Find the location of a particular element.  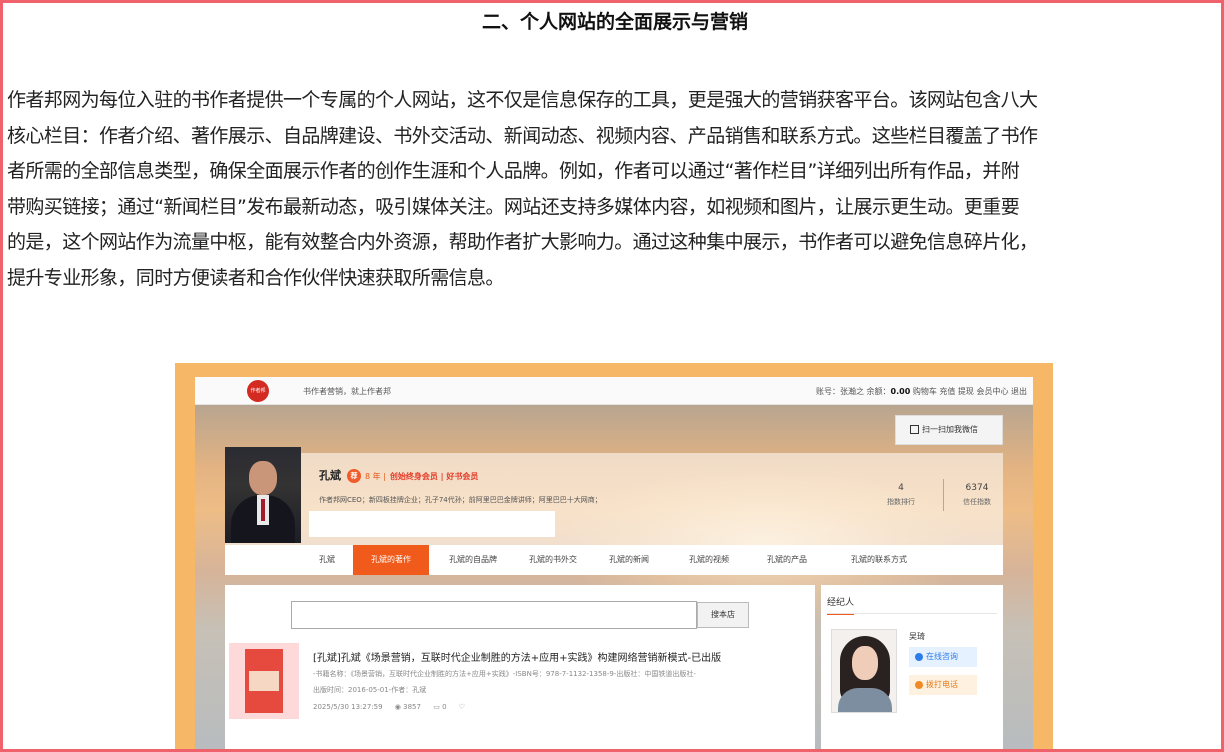

stat-value: 6374 is located at coordinates (977, 488).